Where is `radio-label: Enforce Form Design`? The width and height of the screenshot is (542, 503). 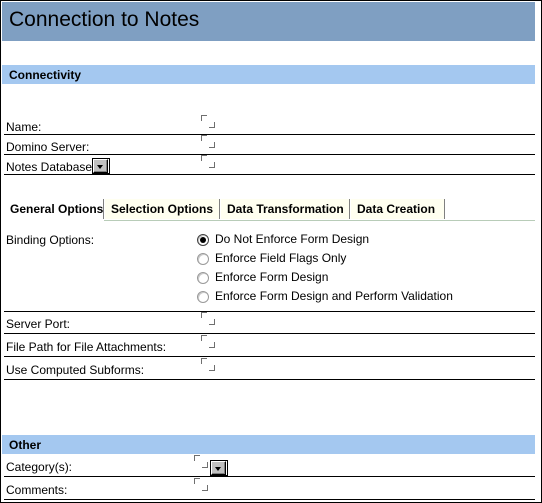
radio-label: Enforce Form Design is located at coordinates (272, 277).